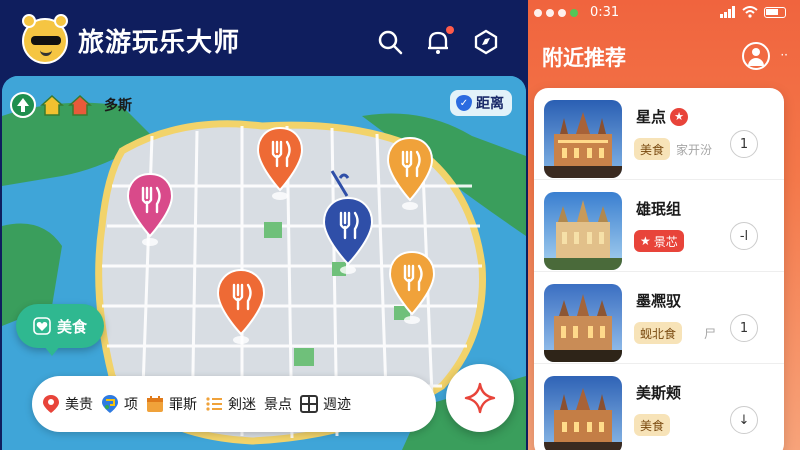 The image size is (800, 450). What do you see at coordinates (664, 14) in the screenshot?
I see `status-bar: 0:31` at bounding box center [664, 14].